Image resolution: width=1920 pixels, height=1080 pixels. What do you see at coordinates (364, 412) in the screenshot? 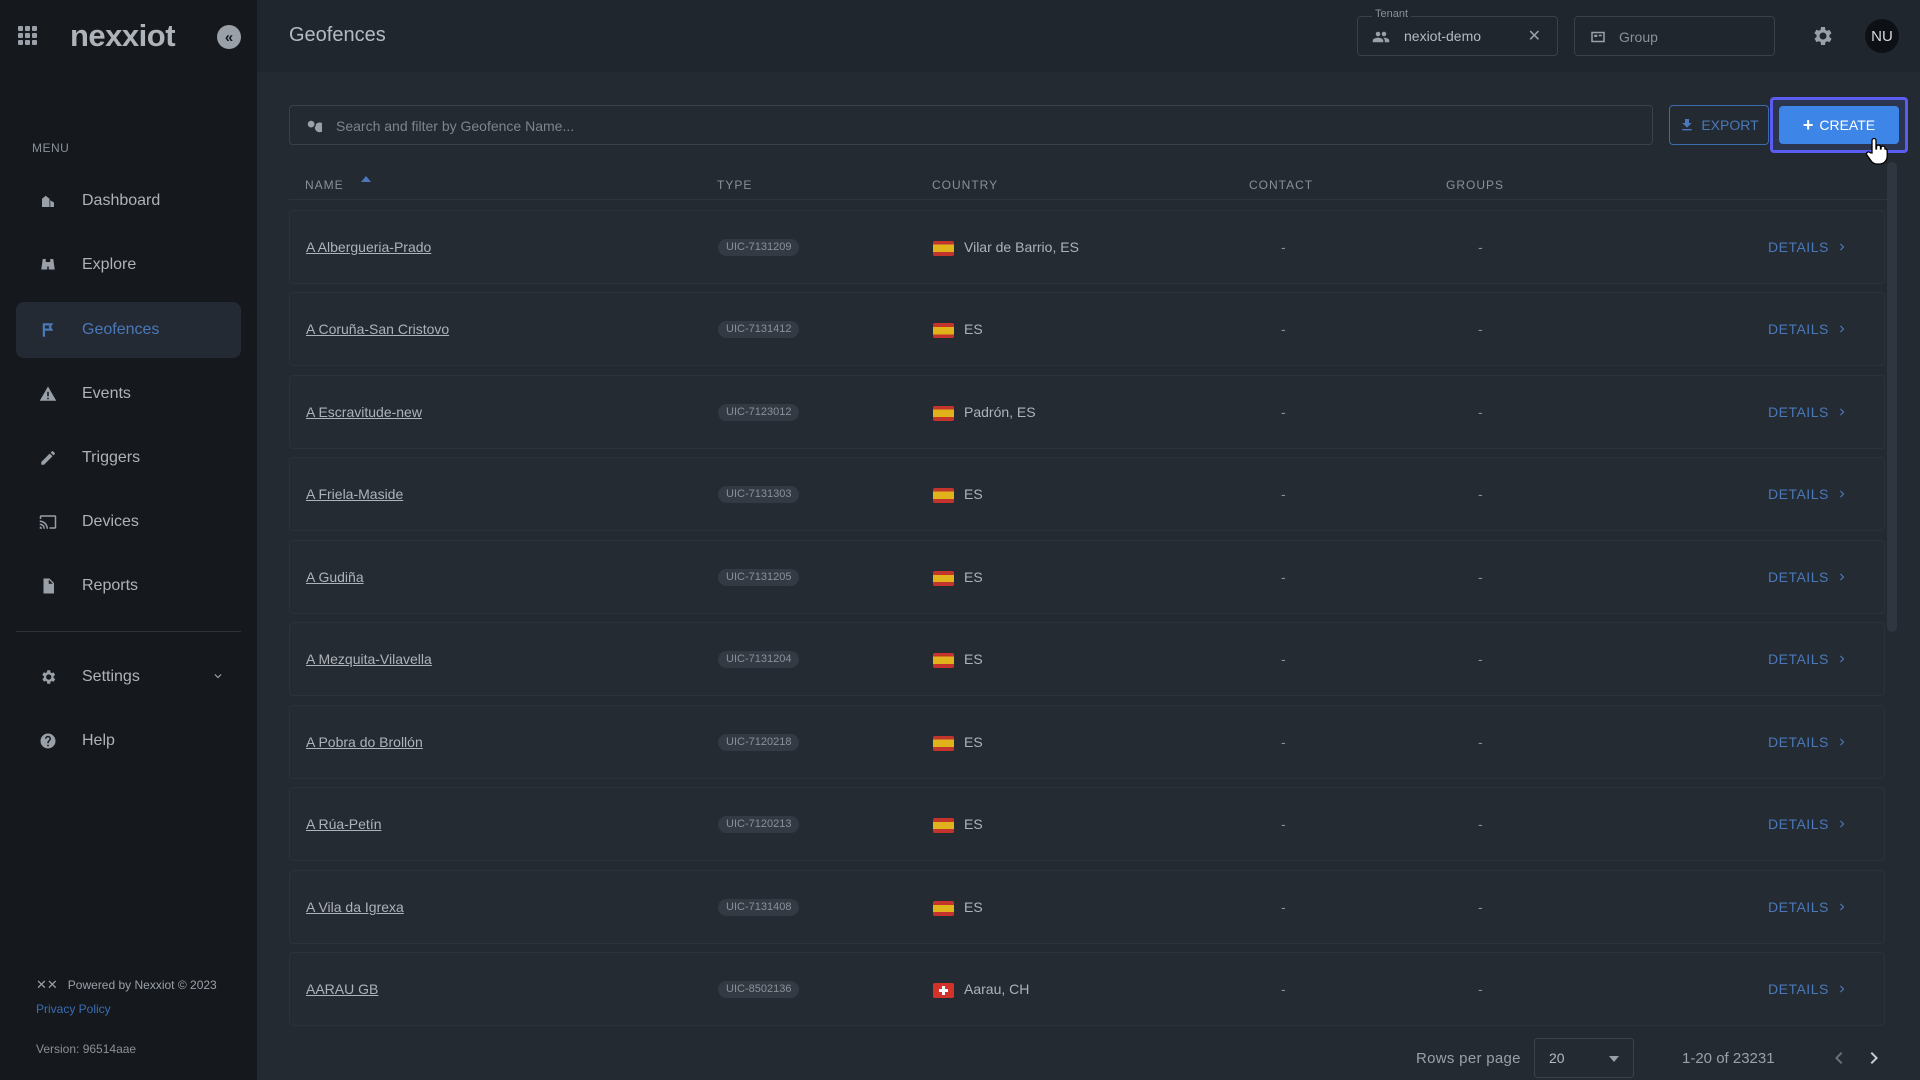
I see `geofence-name-link: A Escravitude-new` at bounding box center [364, 412].